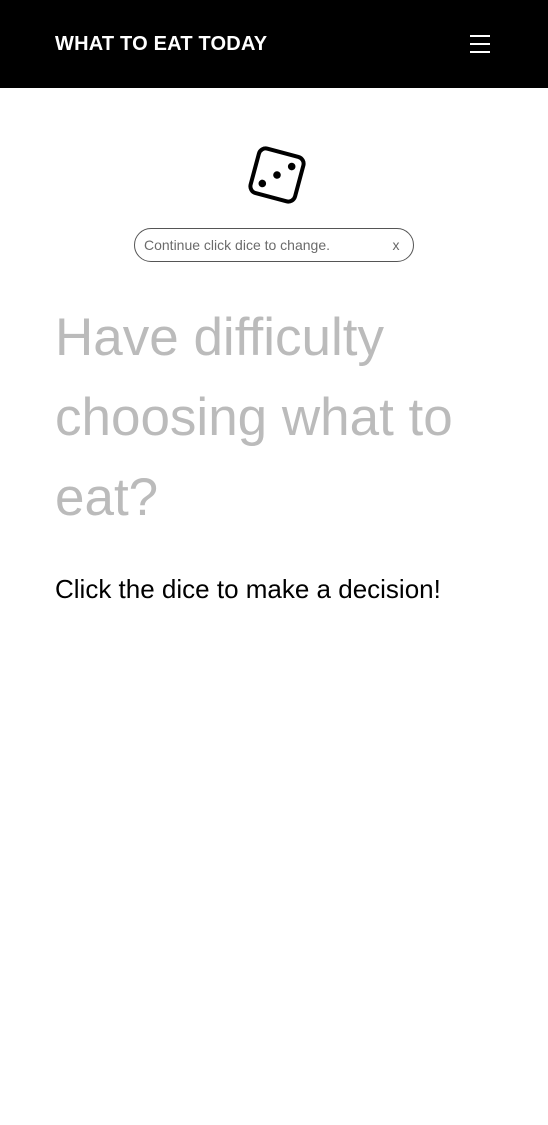 Image resolution: width=548 pixels, height=1125 pixels. Describe the element at coordinates (161, 44) in the screenshot. I see `site-brand: WHAT TO EAT TODAY` at that location.